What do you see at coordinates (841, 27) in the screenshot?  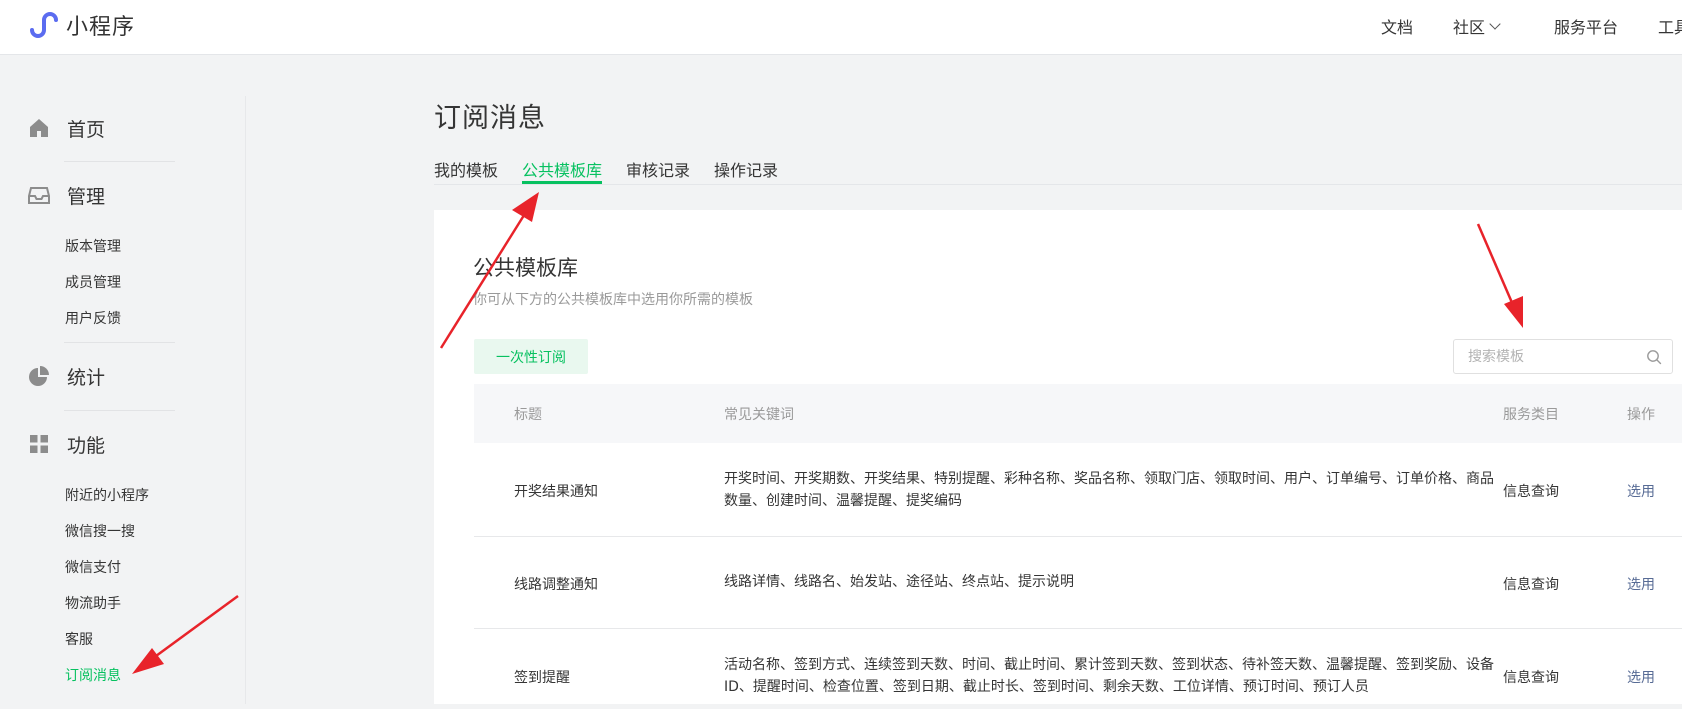 I see `top-bar: 小程序 文档 社区 服务平台 工具` at bounding box center [841, 27].